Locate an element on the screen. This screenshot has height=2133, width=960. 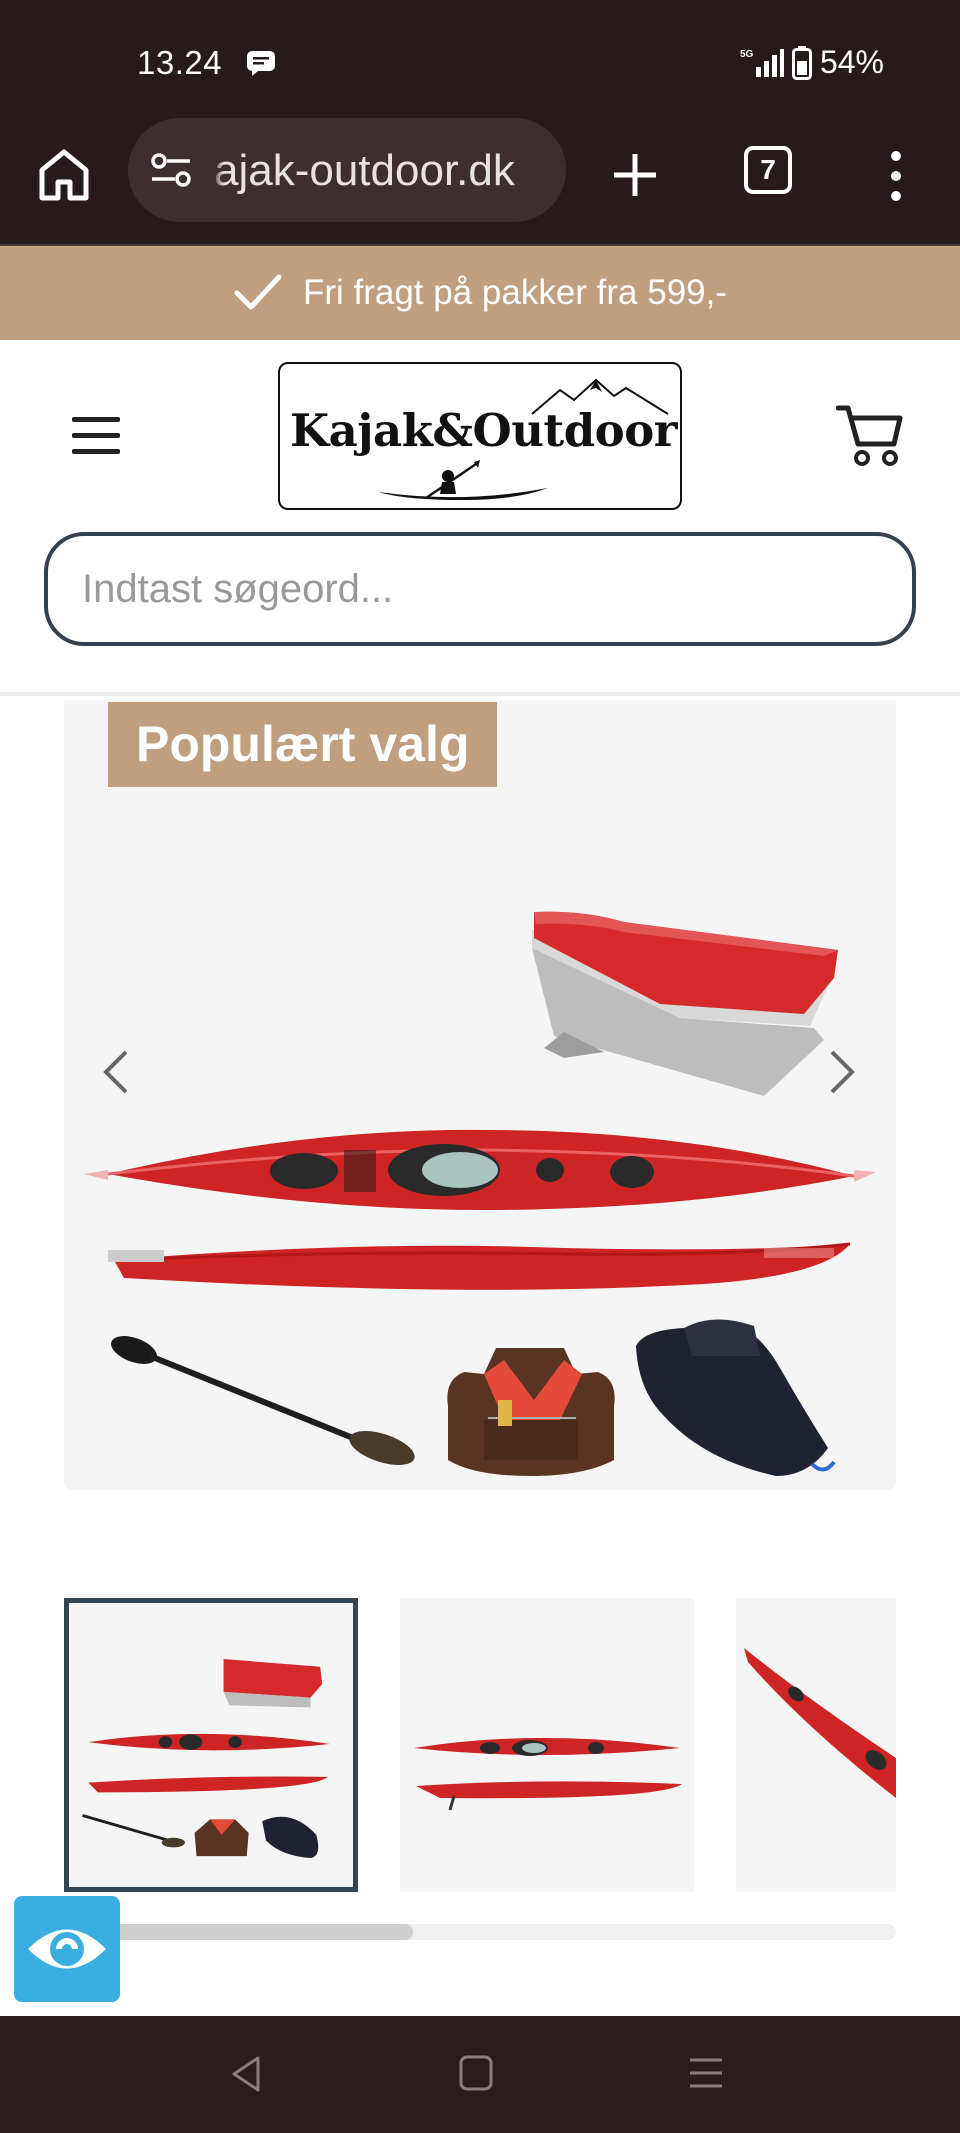
status-bar: 13.24 5G 54% is located at coordinates (480, 59).